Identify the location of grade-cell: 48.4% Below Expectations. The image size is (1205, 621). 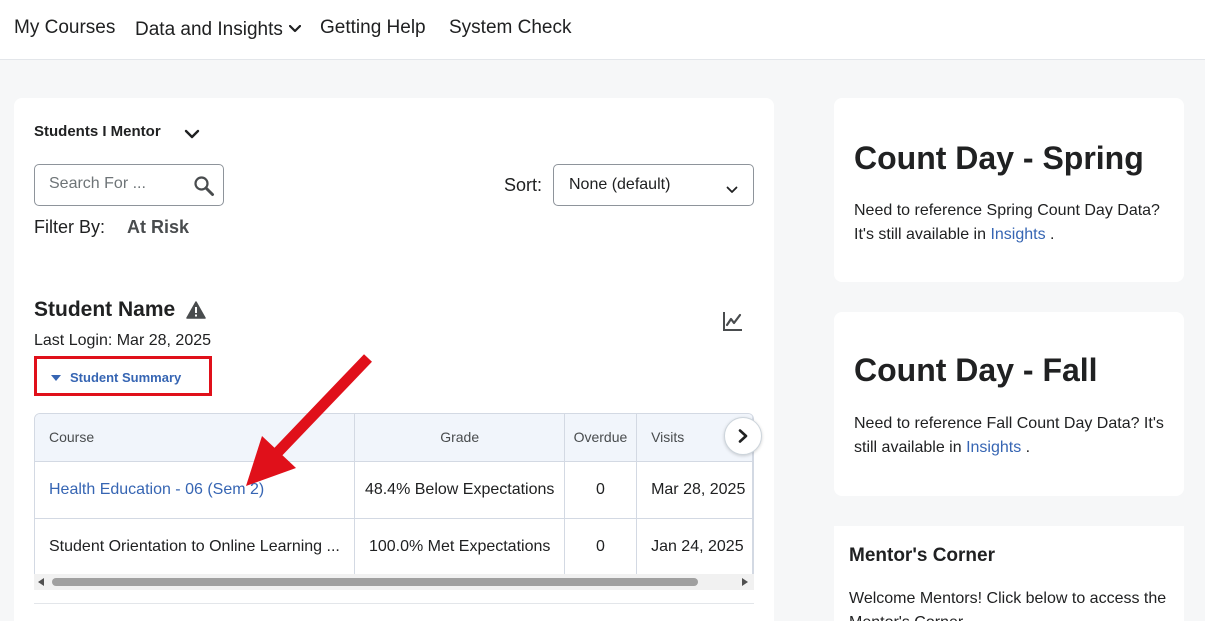
(459, 490).